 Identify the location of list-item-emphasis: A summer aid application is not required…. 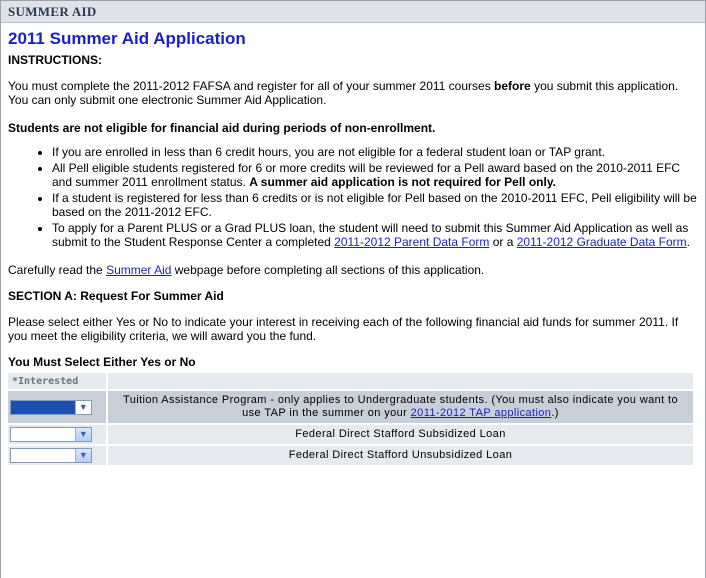
(402, 182).